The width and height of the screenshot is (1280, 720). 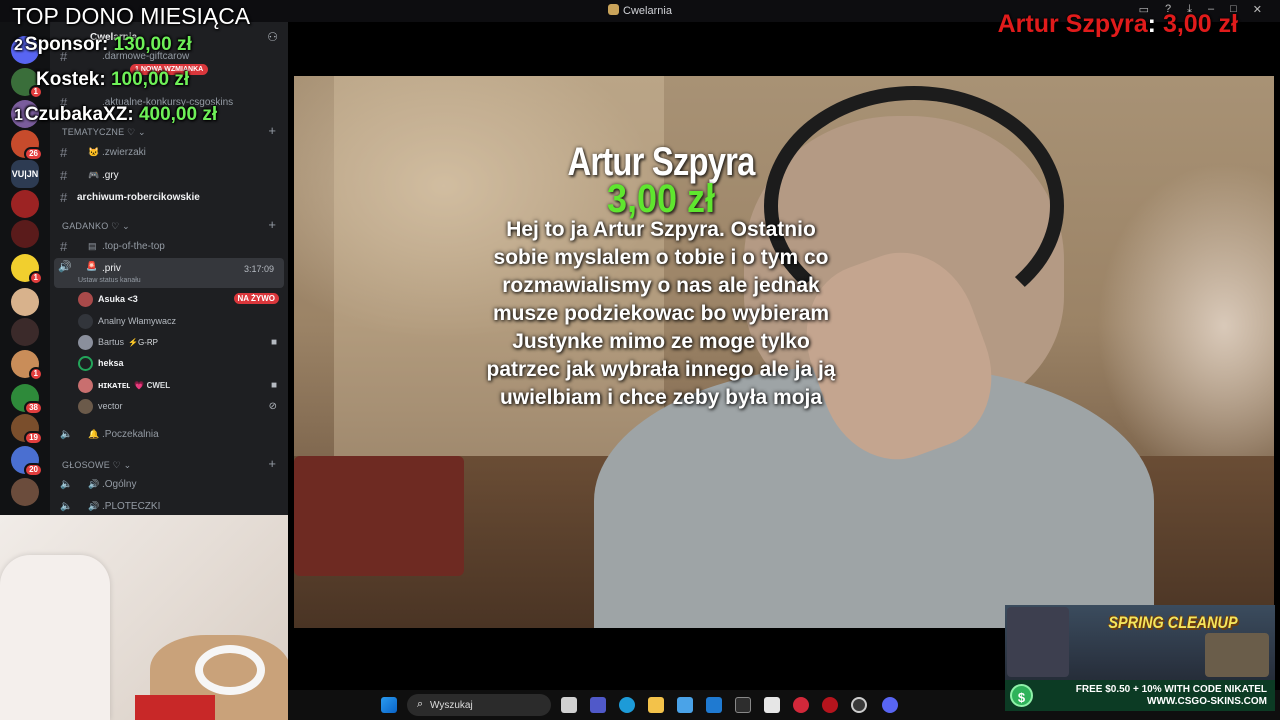 I want to click on task-view-icon, so click(x=569, y=705).